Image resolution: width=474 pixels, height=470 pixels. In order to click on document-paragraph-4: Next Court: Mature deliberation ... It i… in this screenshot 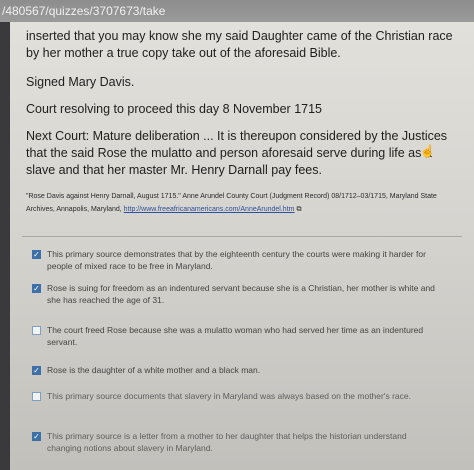, I will do `click(237, 153)`.